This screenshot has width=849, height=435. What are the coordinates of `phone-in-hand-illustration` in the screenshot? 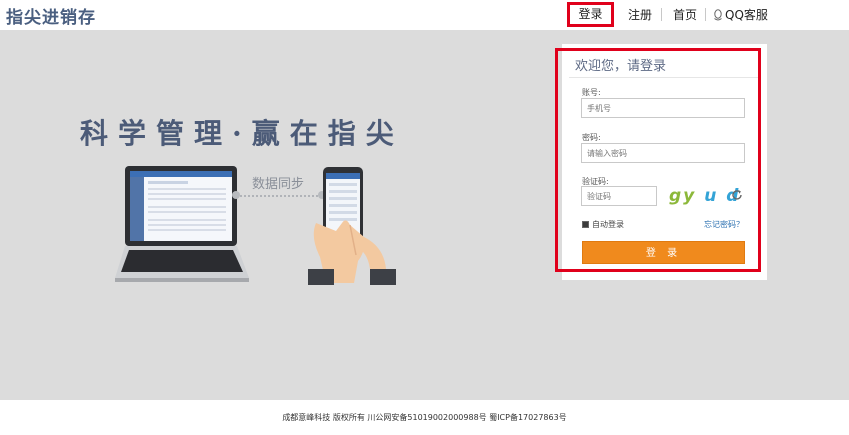 It's located at (352, 226).